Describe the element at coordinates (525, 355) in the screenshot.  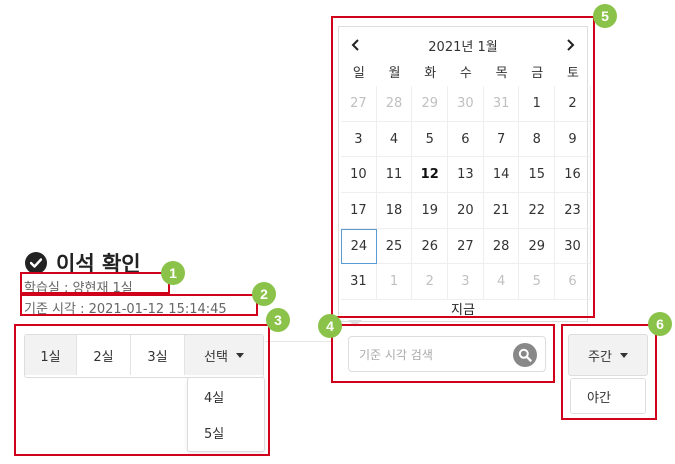
I see `search-icon` at that location.